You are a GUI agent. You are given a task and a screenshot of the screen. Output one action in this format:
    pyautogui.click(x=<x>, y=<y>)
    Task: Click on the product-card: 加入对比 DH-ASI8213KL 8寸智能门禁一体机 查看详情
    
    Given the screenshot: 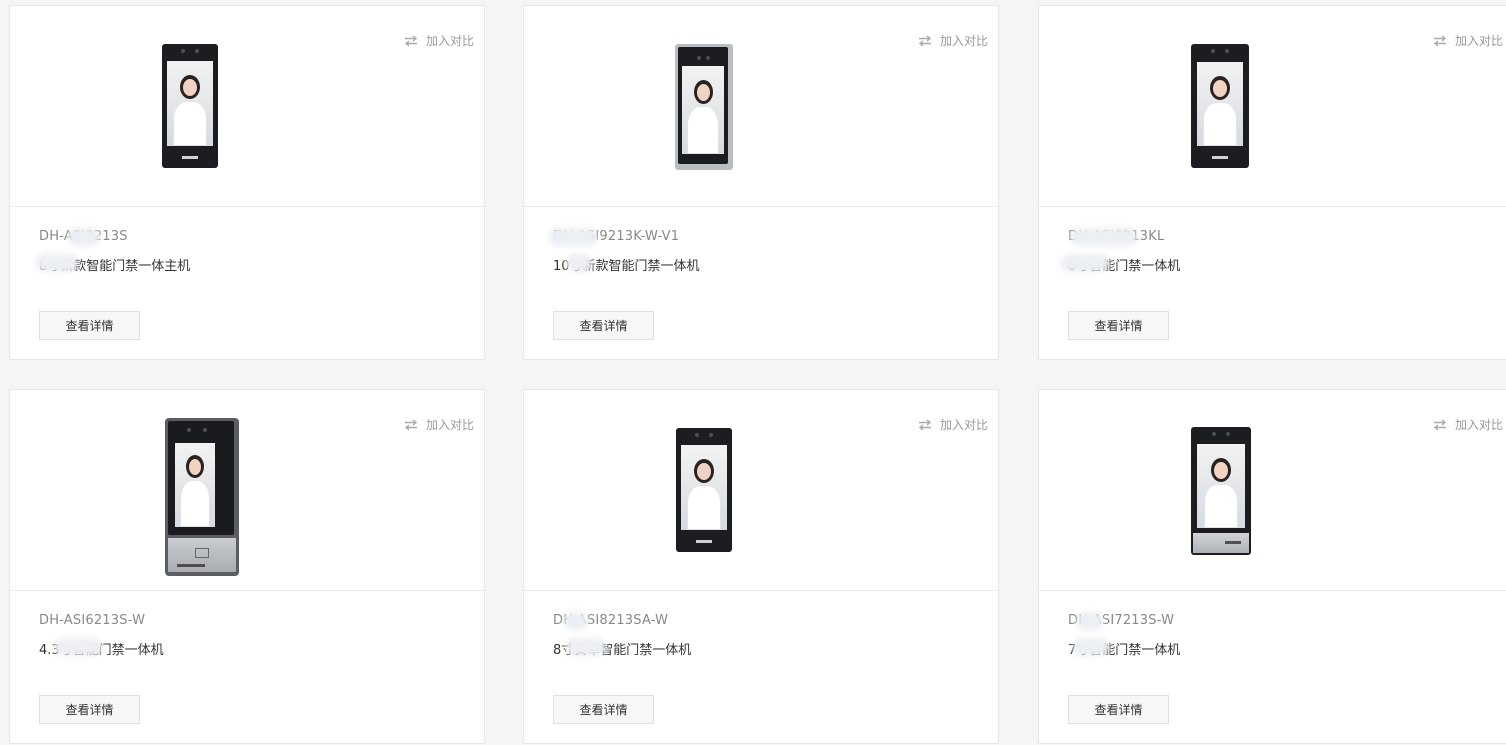 What is the action you would take?
    pyautogui.click(x=1272, y=182)
    